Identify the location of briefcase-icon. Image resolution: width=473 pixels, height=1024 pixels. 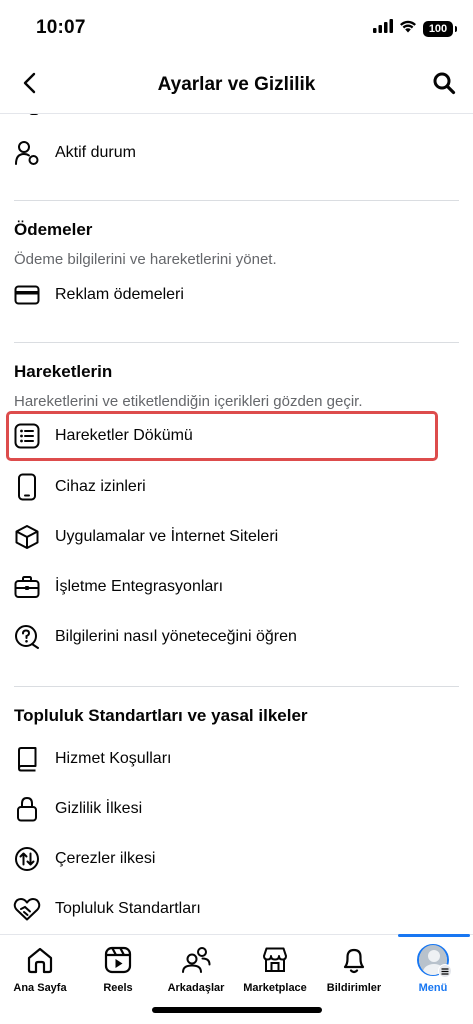
(27, 587).